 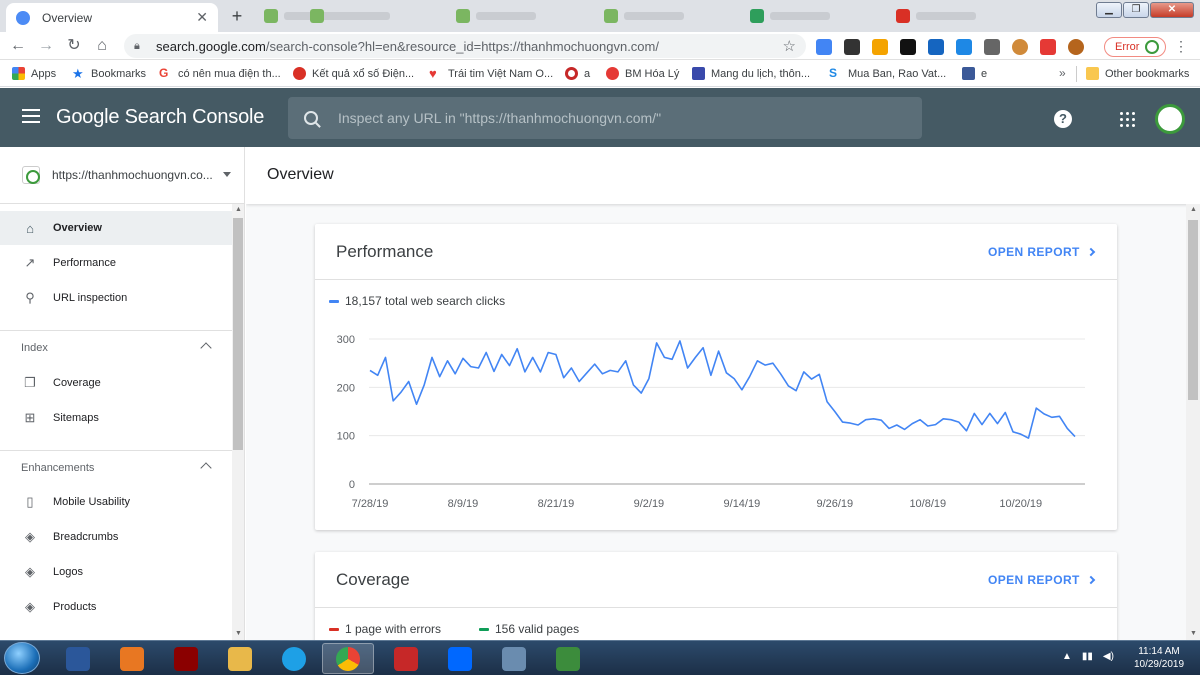 I want to click on home-button: ⌂, so click(x=102, y=46).